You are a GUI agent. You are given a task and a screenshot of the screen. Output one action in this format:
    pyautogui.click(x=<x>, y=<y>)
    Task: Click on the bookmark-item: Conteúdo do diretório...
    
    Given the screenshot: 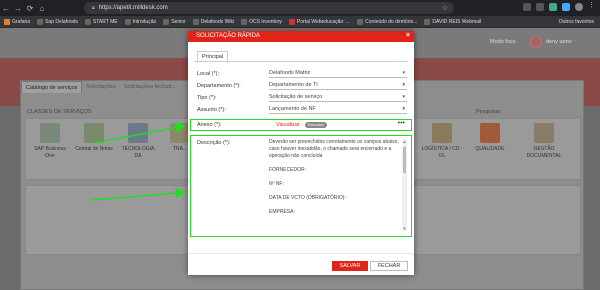 What is the action you would take?
    pyautogui.click(x=387, y=21)
    